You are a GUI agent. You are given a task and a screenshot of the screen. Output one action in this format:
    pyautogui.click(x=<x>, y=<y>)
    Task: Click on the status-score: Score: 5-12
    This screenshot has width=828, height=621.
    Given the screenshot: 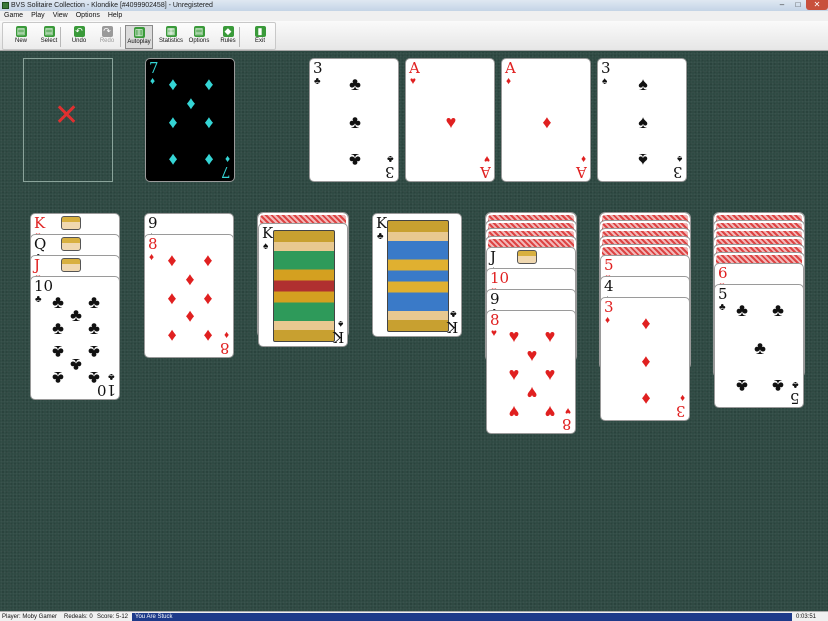 What is the action you would take?
    pyautogui.click(x=113, y=617)
    